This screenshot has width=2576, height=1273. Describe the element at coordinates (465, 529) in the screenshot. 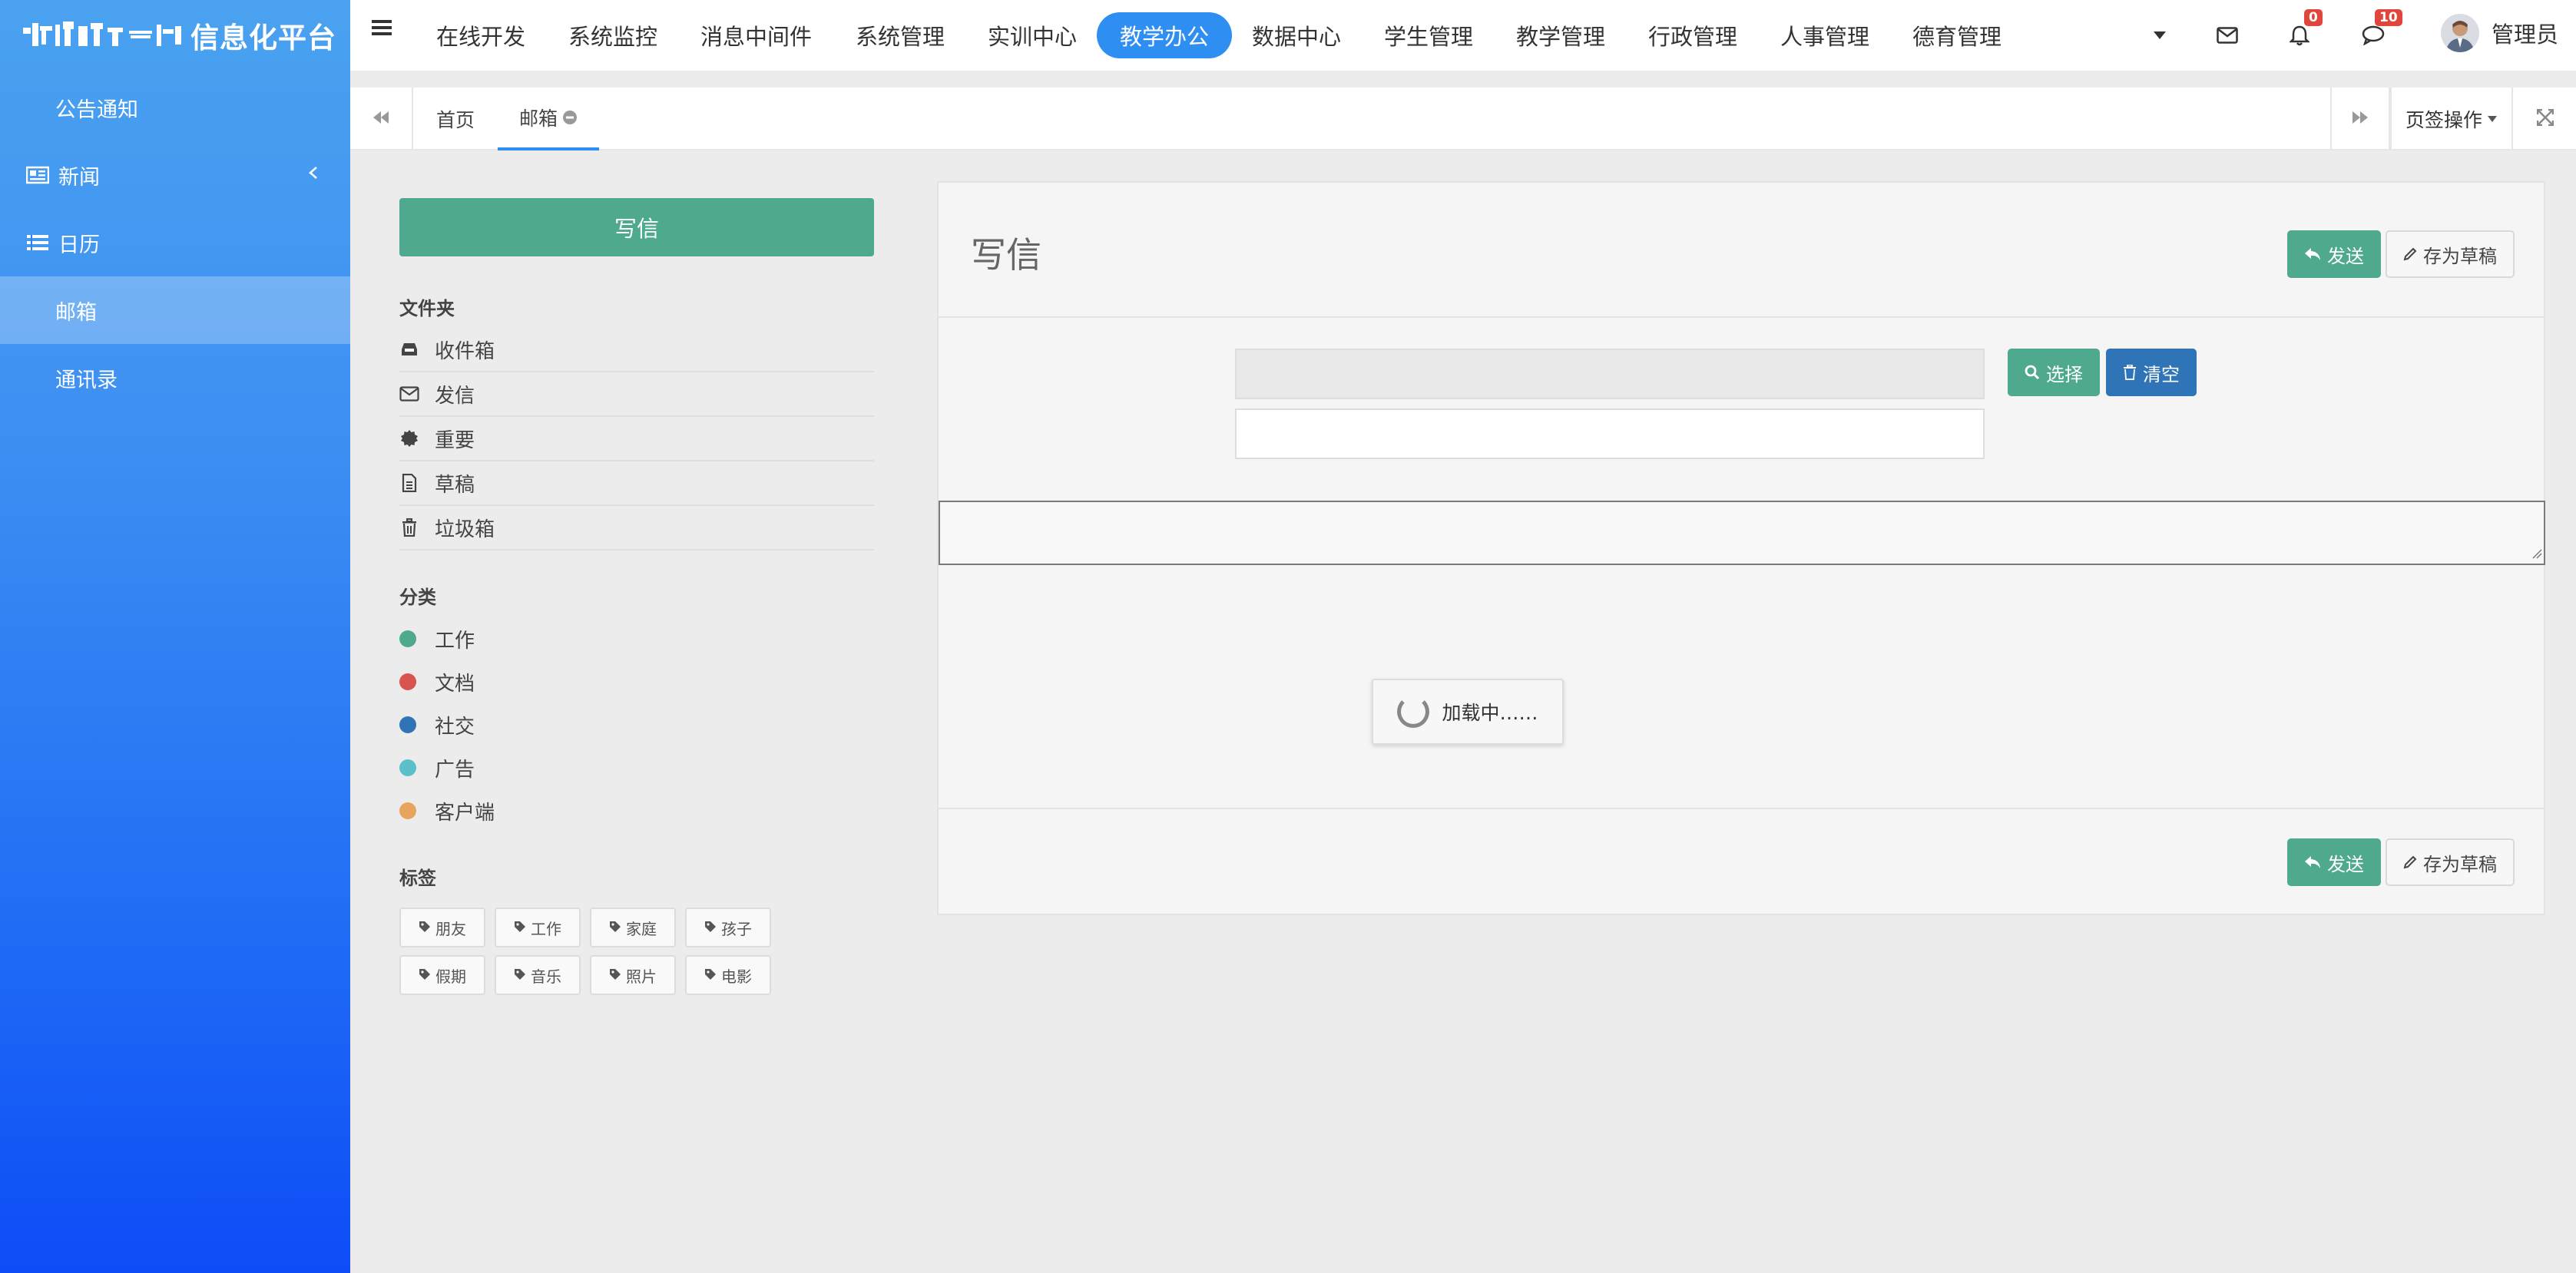

I see `folder-label: 垃圾箱` at that location.